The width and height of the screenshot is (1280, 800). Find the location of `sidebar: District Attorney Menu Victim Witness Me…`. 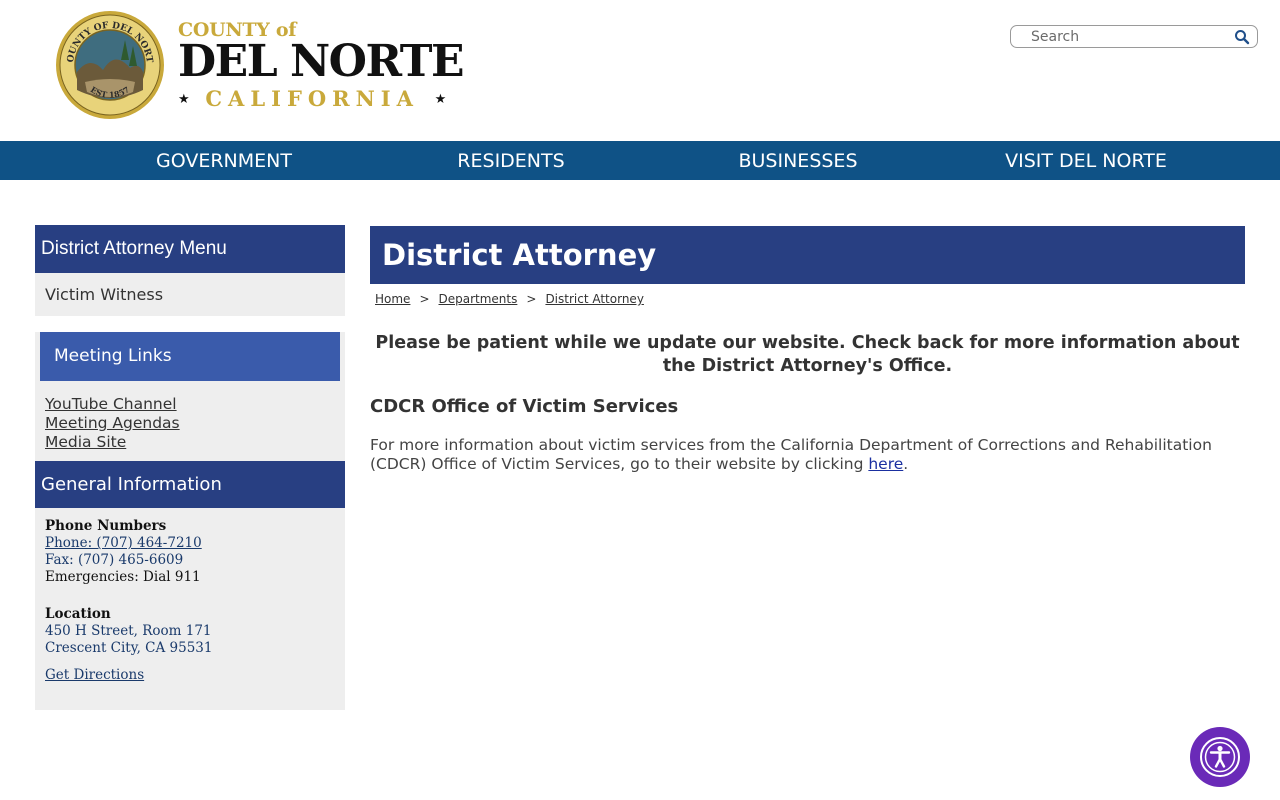

sidebar: District Attorney Menu Victim Witness Me… is located at coordinates (190, 467).